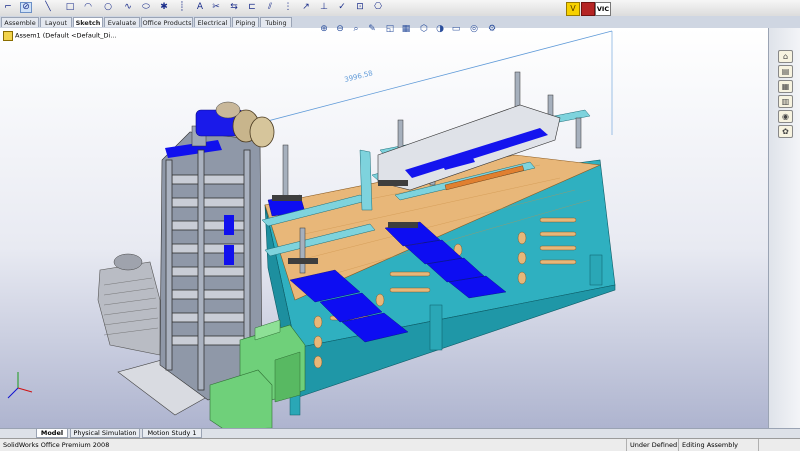 The image size is (800, 451). What do you see at coordinates (784, 228) in the screenshot?
I see `task-pane: ⌂ ▤ ▦ ▥ ◉ ✿` at bounding box center [784, 228].